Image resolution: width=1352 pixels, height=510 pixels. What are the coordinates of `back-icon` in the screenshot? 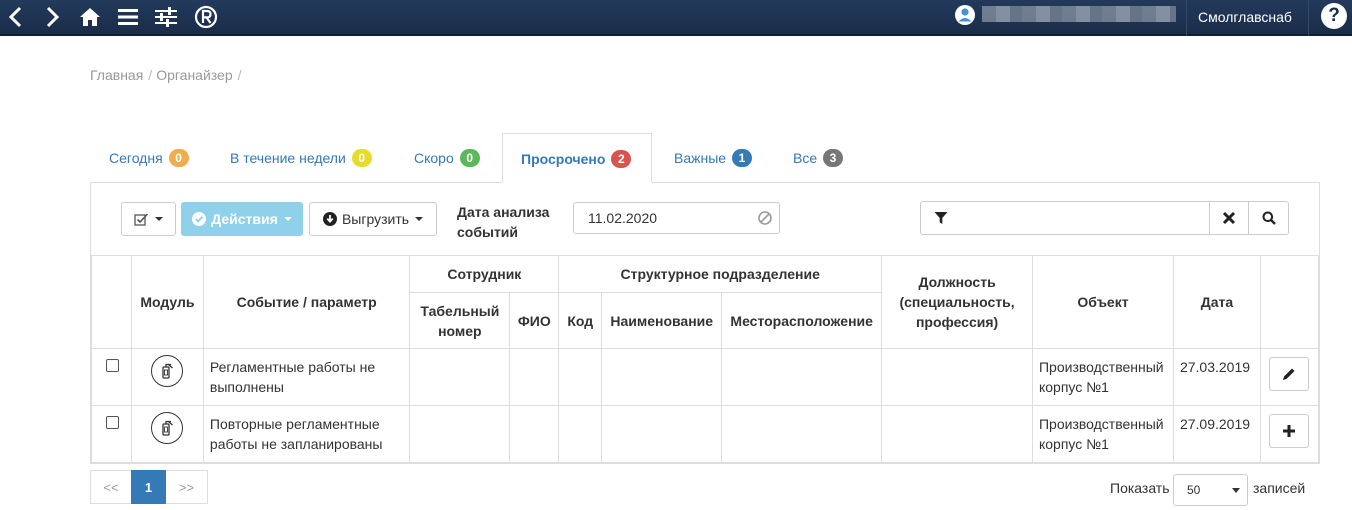 It's located at (16, 17).